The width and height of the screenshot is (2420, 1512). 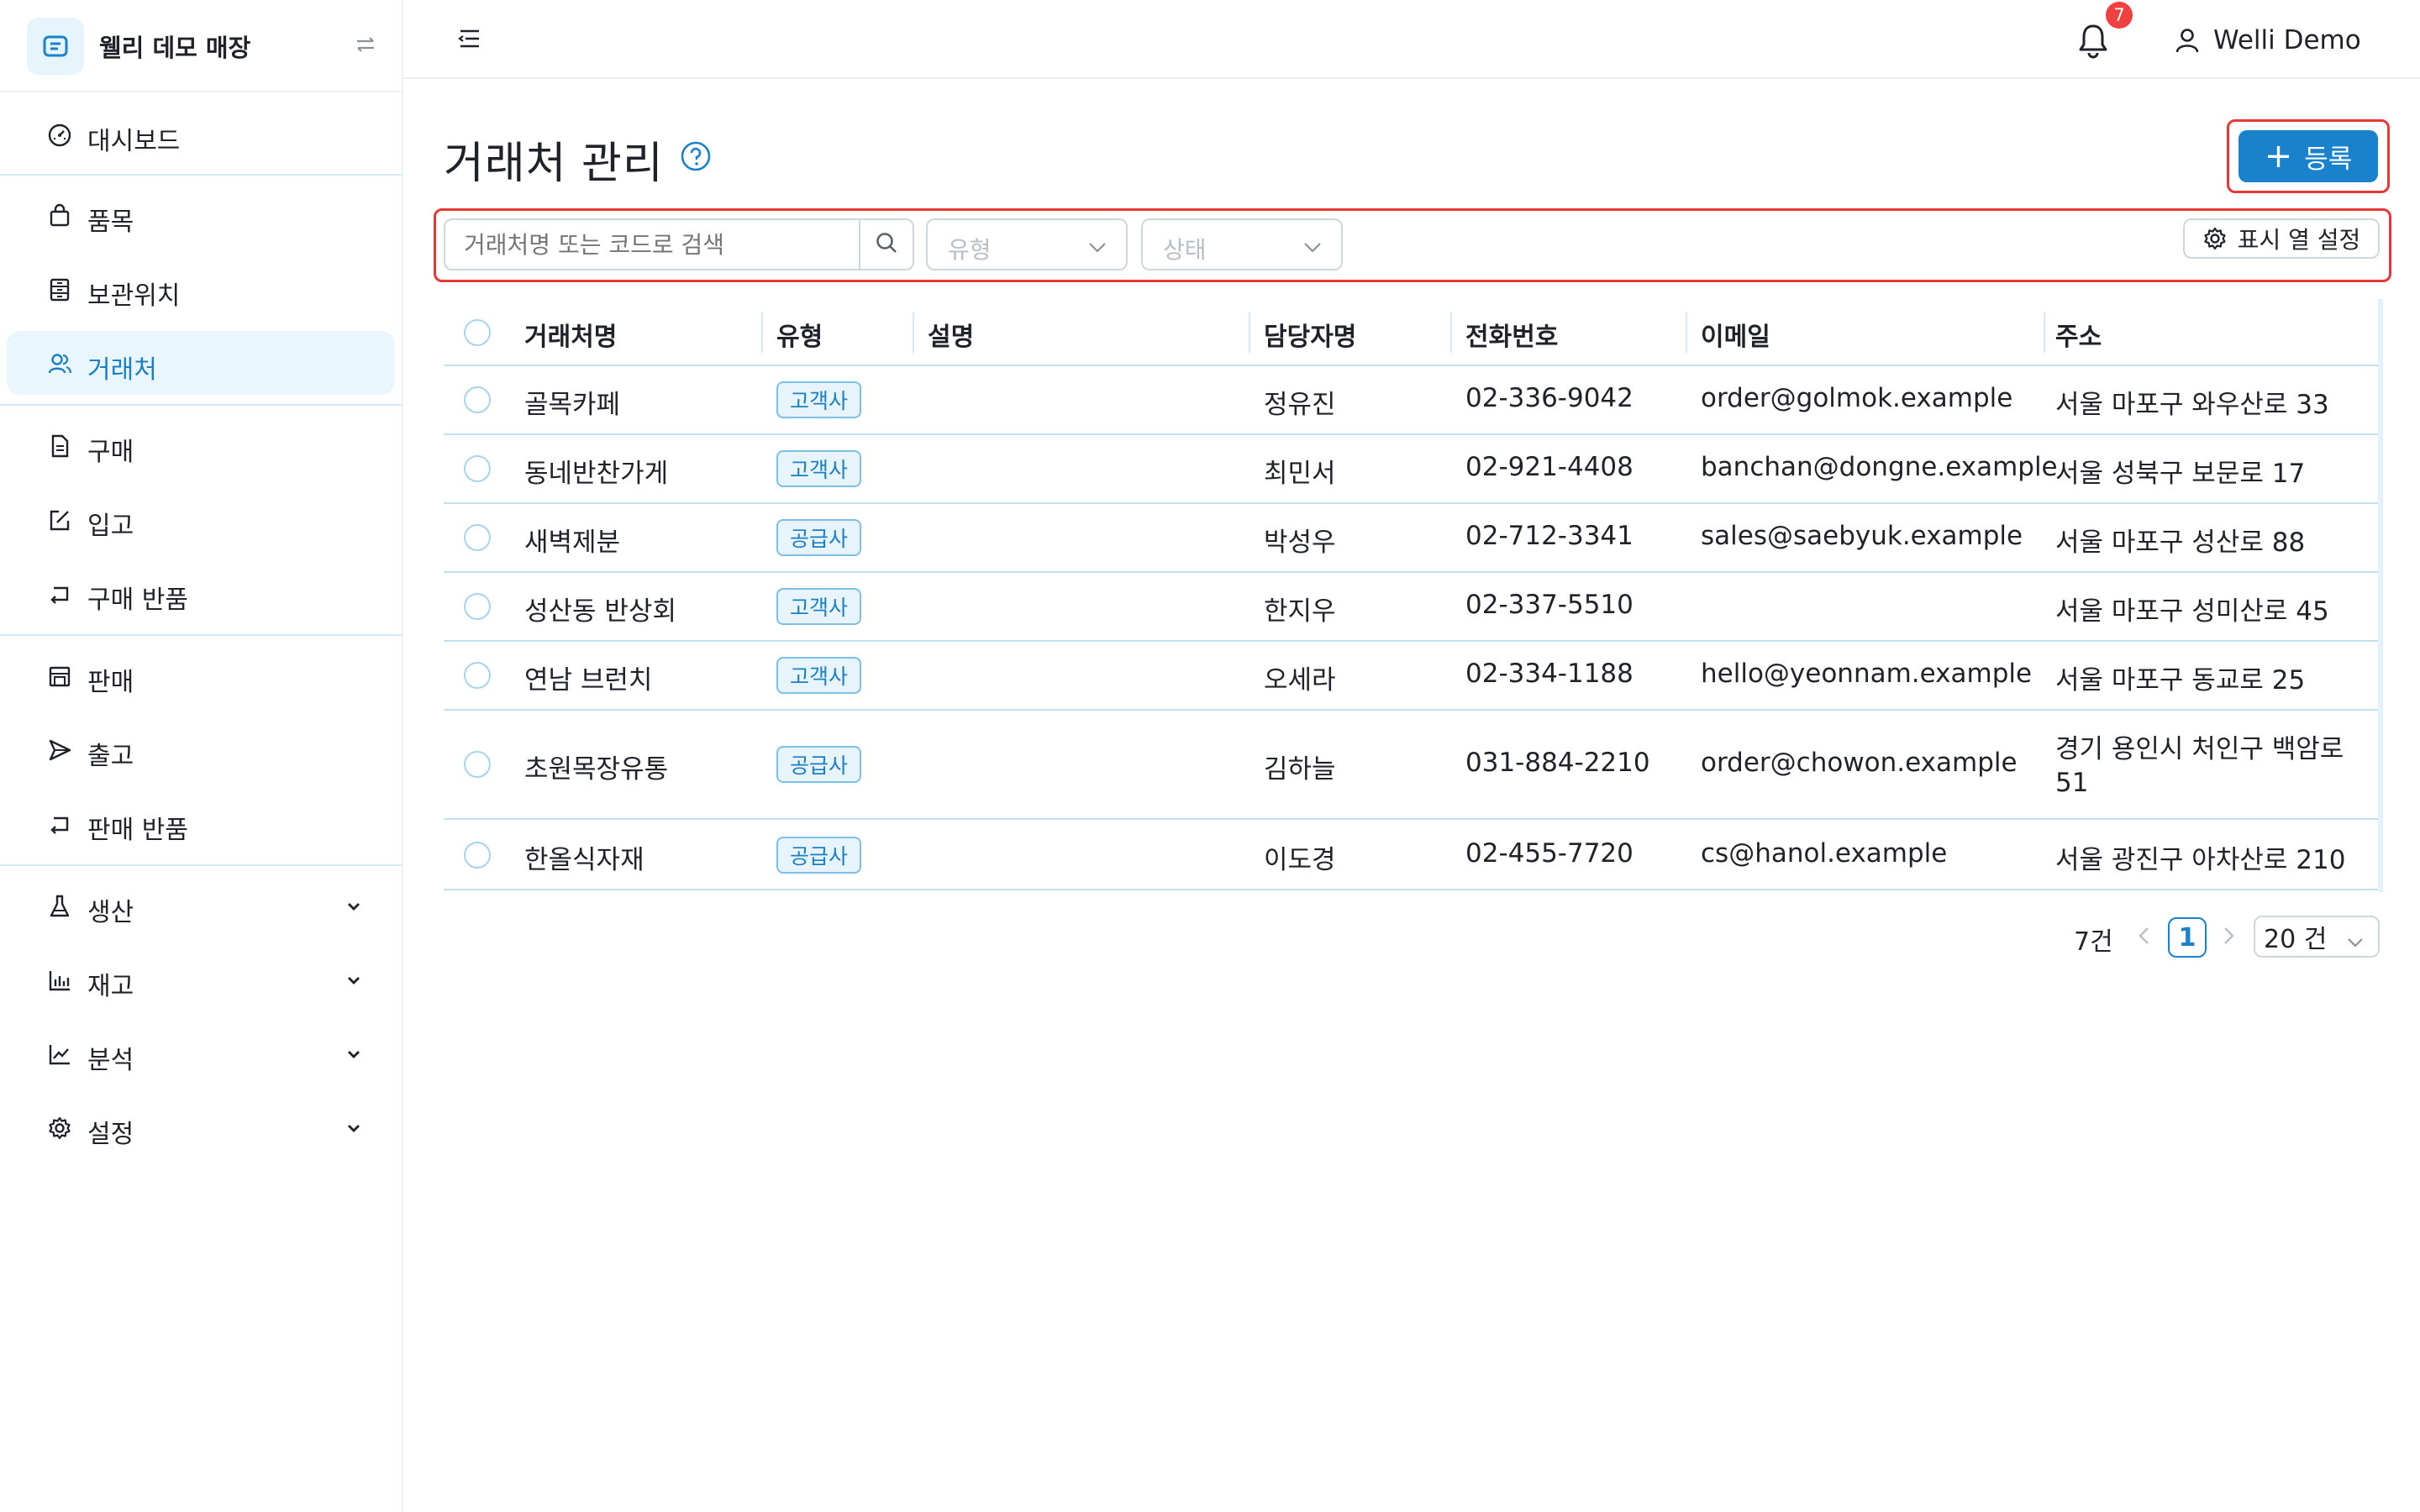 I want to click on type-tag: 공급사, so click(x=819, y=764).